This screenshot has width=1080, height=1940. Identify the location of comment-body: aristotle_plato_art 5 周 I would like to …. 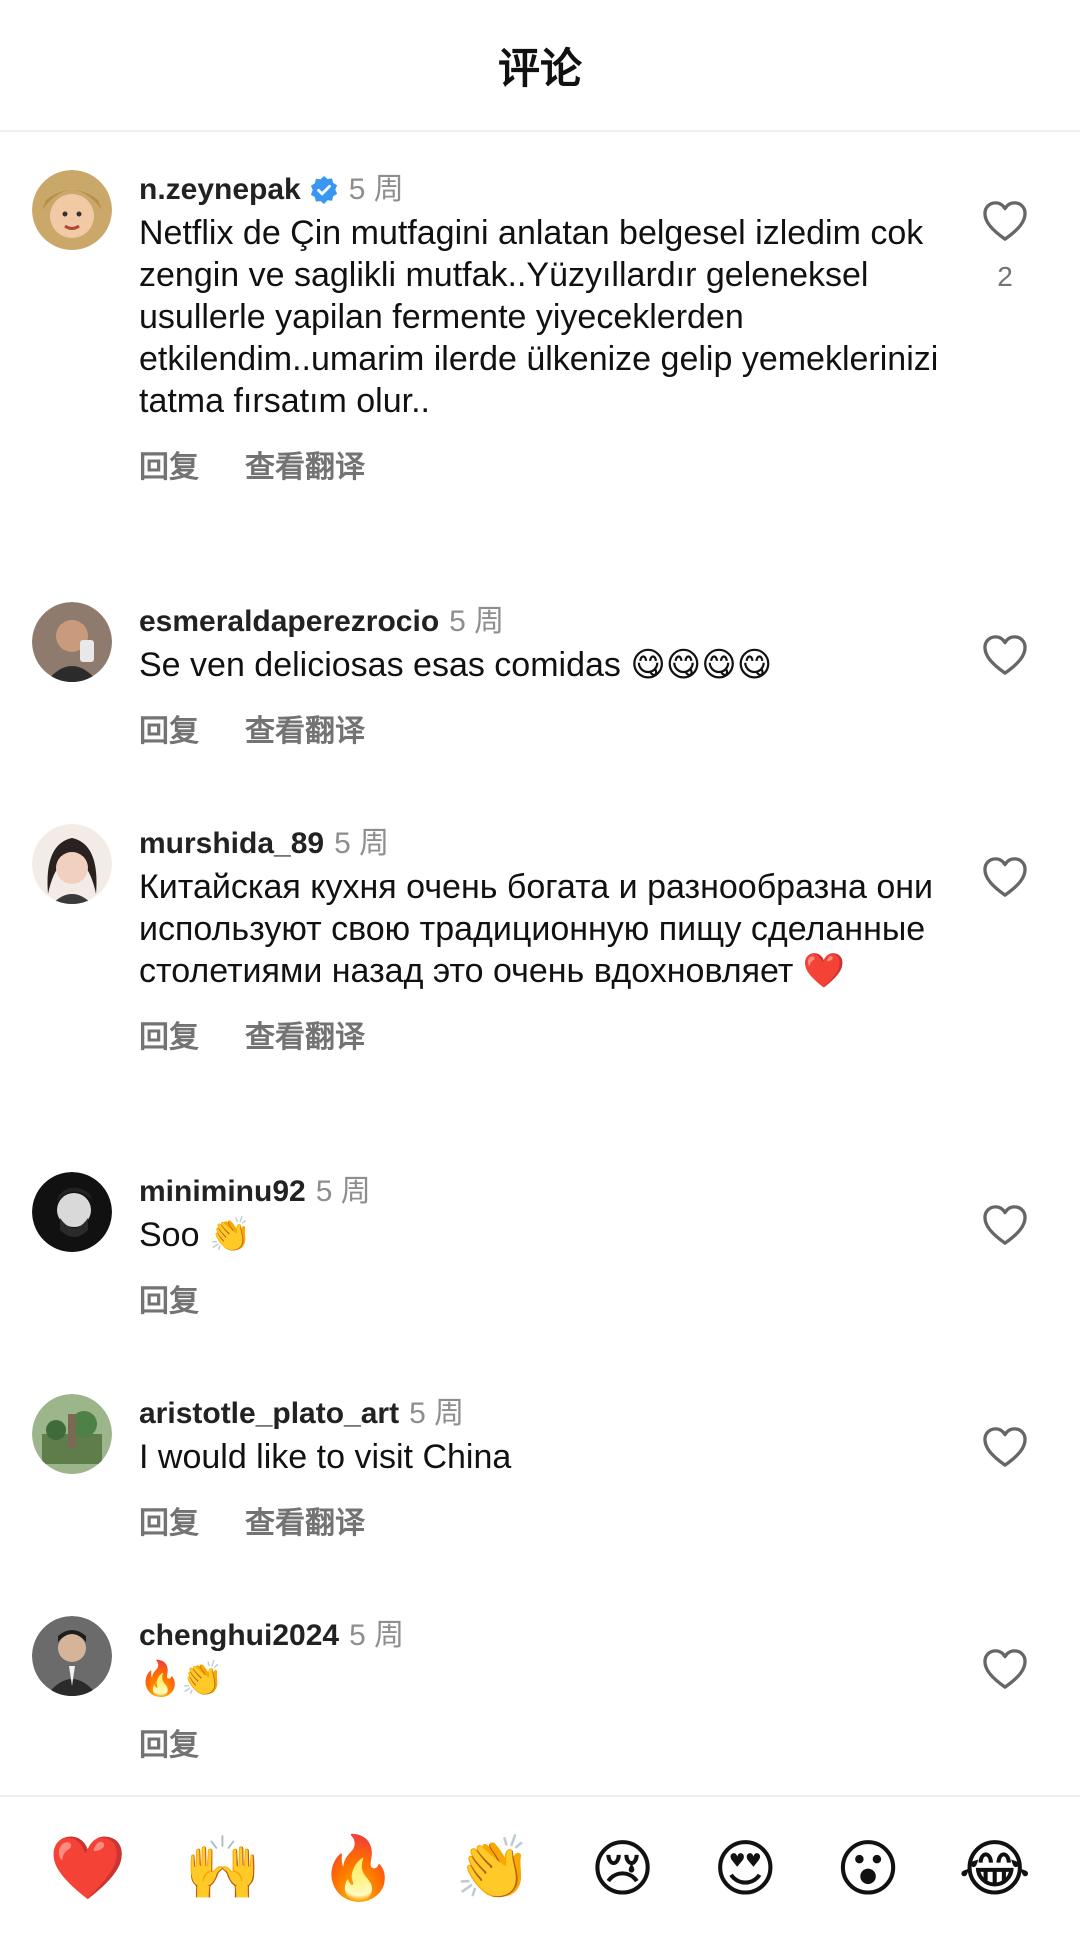
(539, 1468).